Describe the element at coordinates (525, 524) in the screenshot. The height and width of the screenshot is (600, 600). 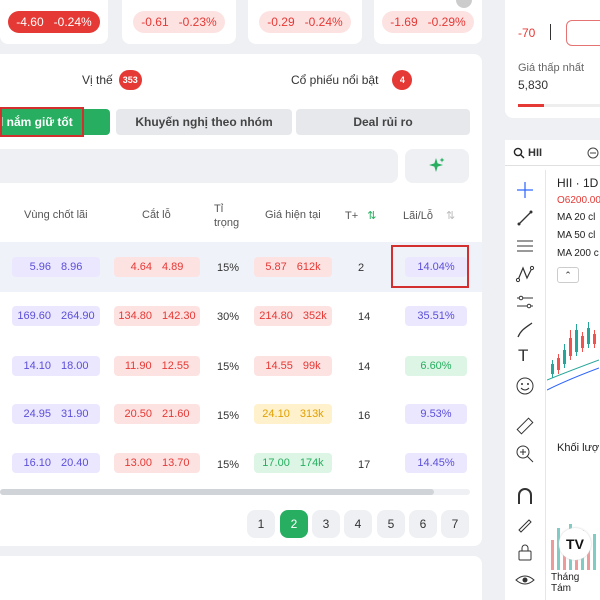
I see `lock-pencil-icon` at that location.